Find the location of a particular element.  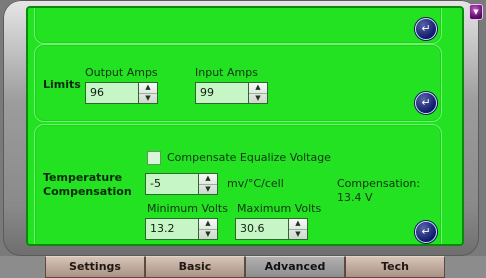

input-amps-label: Input Amps is located at coordinates (226, 72).